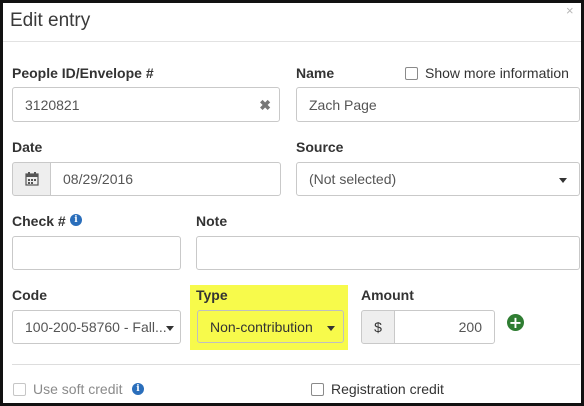  Describe the element at coordinates (387, 295) in the screenshot. I see `amount-label: Amount` at that location.